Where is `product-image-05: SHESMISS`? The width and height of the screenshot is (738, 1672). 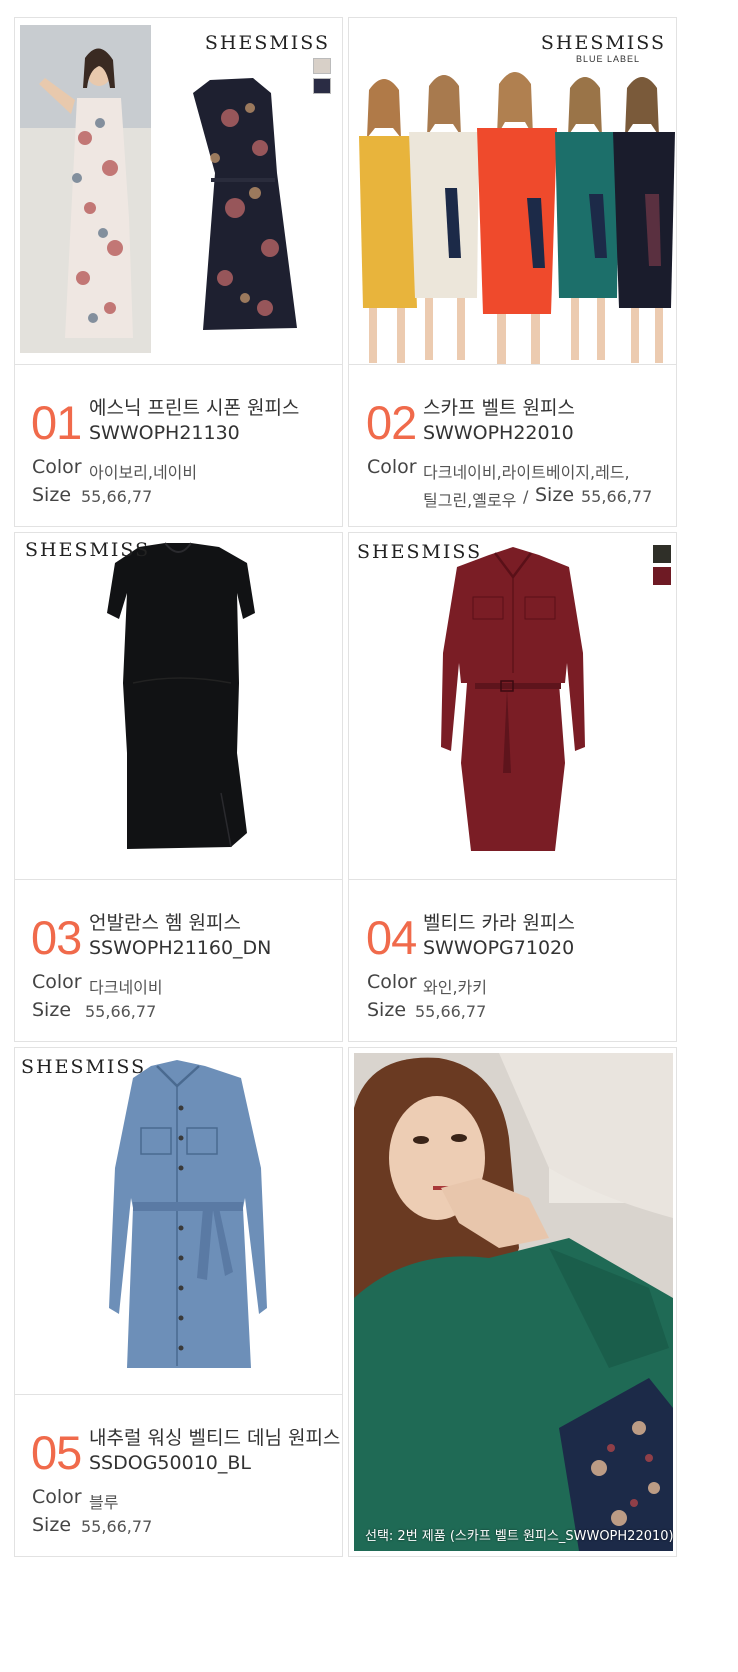
product-image-05: SHESMISS is located at coordinates (178, 1221).